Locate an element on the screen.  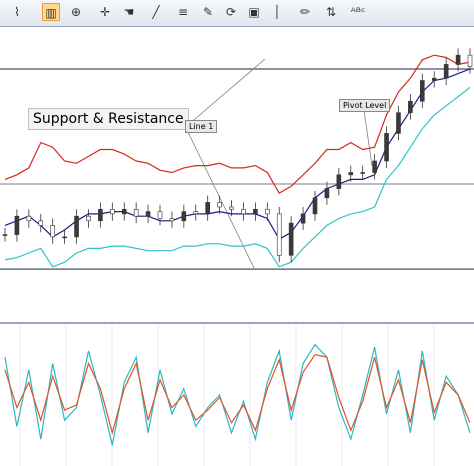
pencil-icon: ✏ is located at coordinates (305, 12).